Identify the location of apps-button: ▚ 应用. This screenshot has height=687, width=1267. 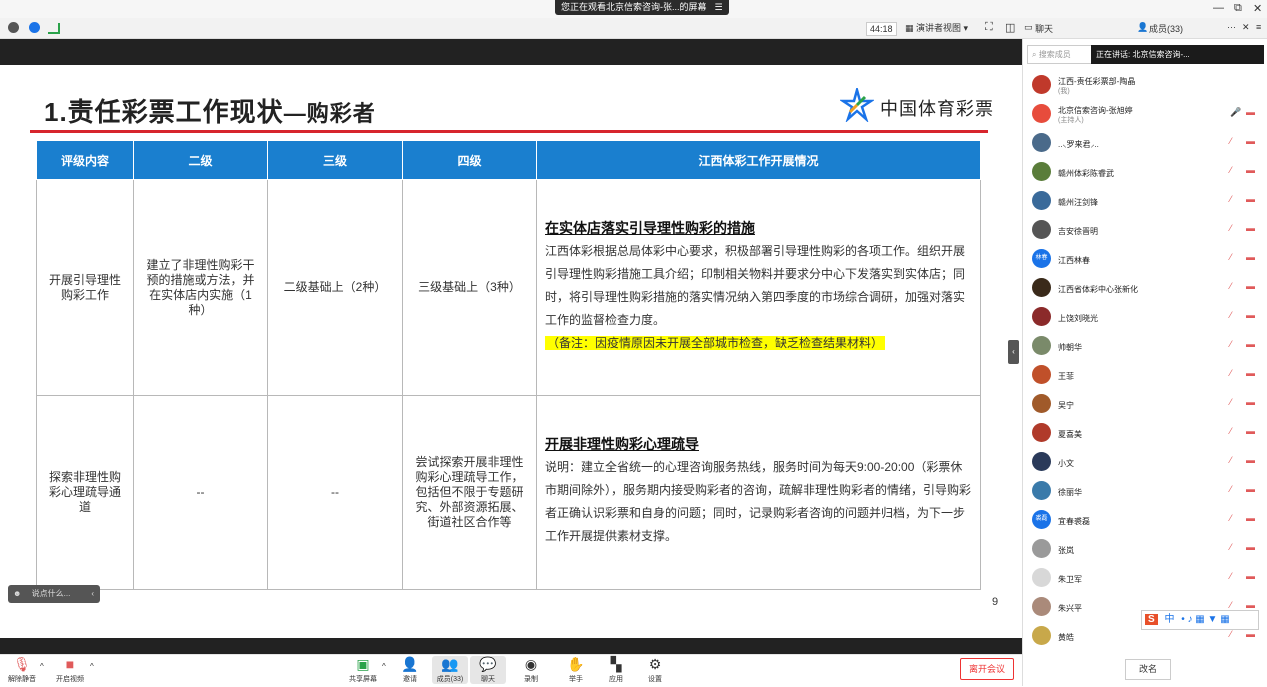
(616, 670).